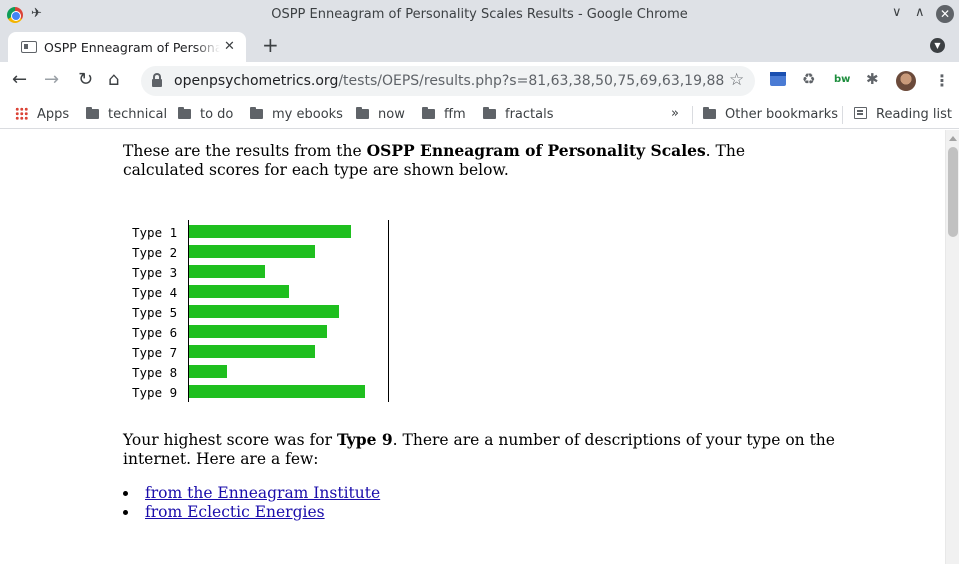  I want to click on highest-type: Type 9, so click(364, 439).